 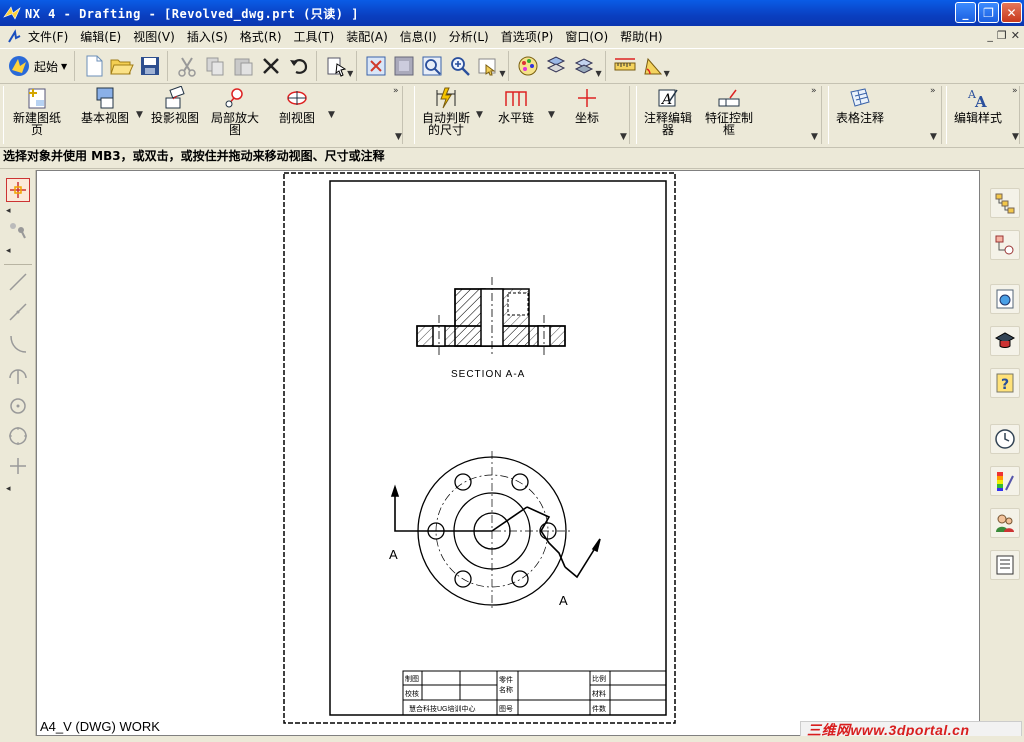 I want to click on save-icon, so click(x=150, y=66).